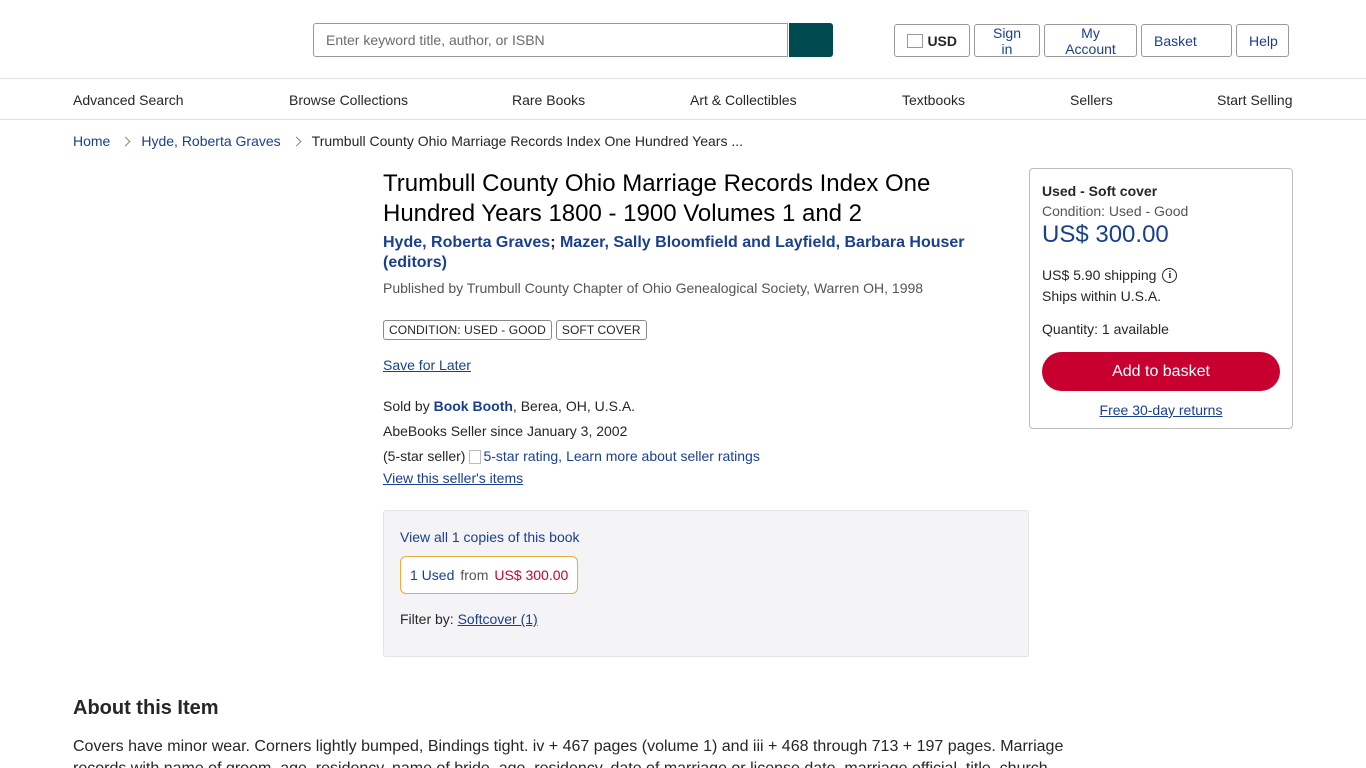 Image resolution: width=1366 pixels, height=768 pixels. What do you see at coordinates (466, 242) in the screenshot?
I see `author-link: Hyde, Roberta Graves` at bounding box center [466, 242].